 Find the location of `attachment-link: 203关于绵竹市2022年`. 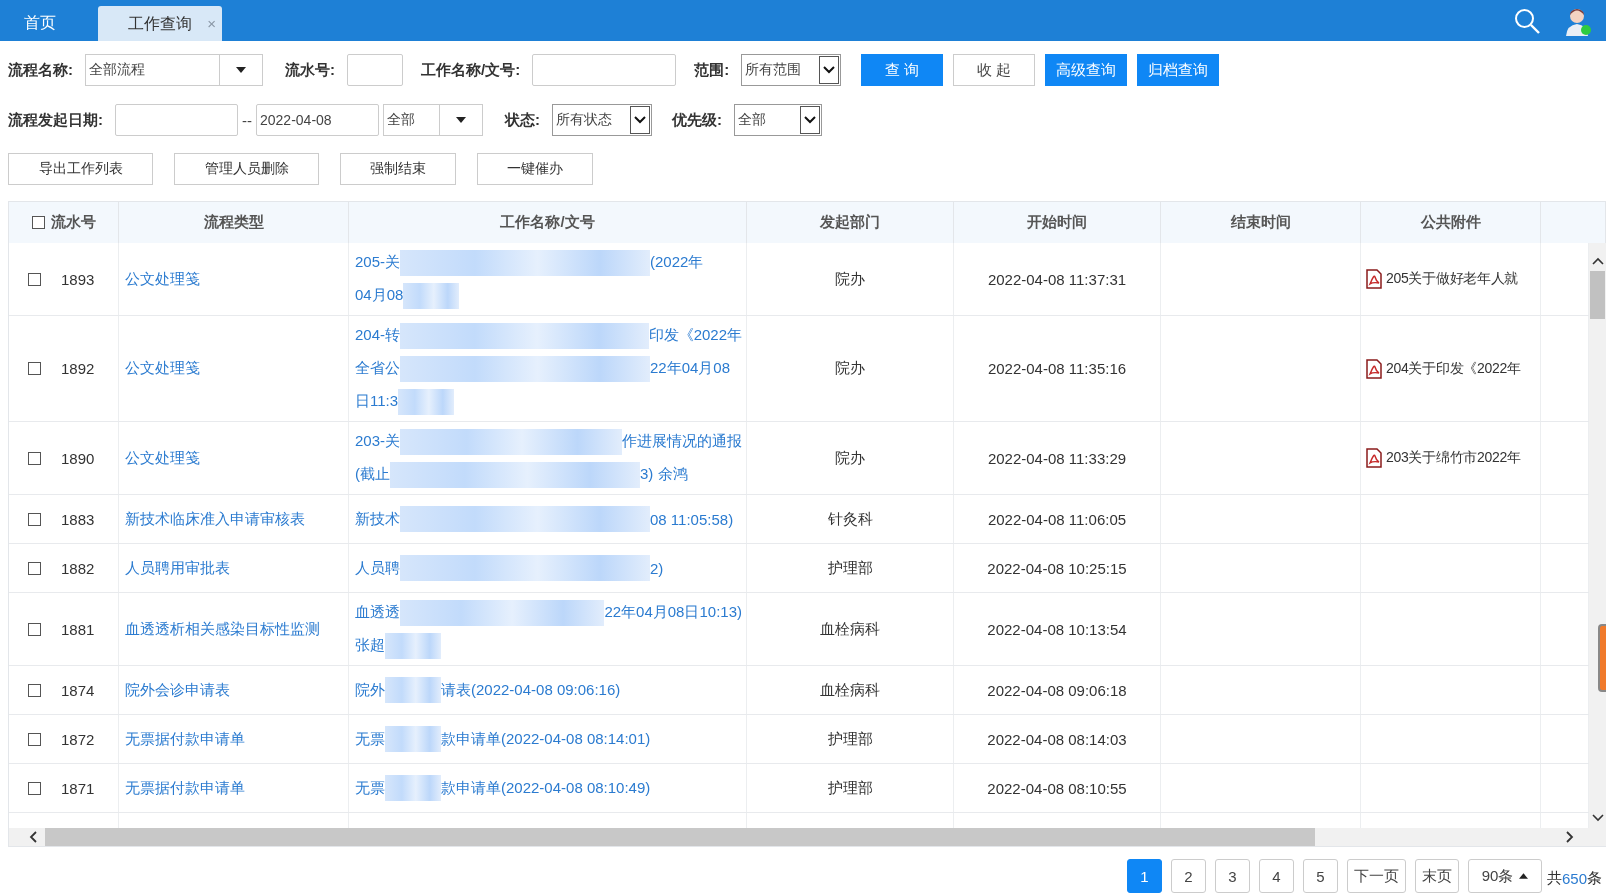

attachment-link: 203关于绵竹市2022年 is located at coordinates (1453, 458).